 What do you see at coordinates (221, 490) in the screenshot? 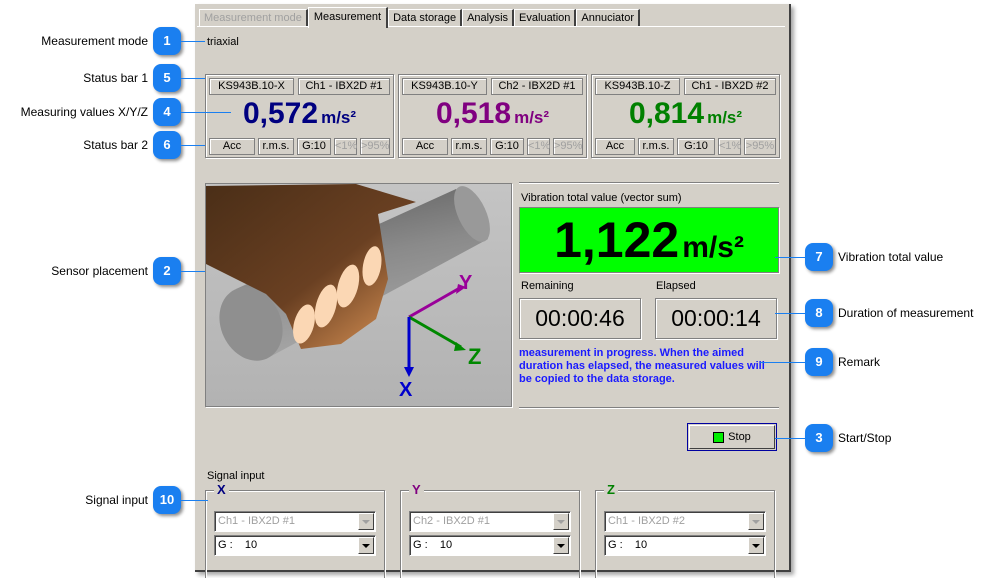
I see `group-legend-x: X` at bounding box center [221, 490].